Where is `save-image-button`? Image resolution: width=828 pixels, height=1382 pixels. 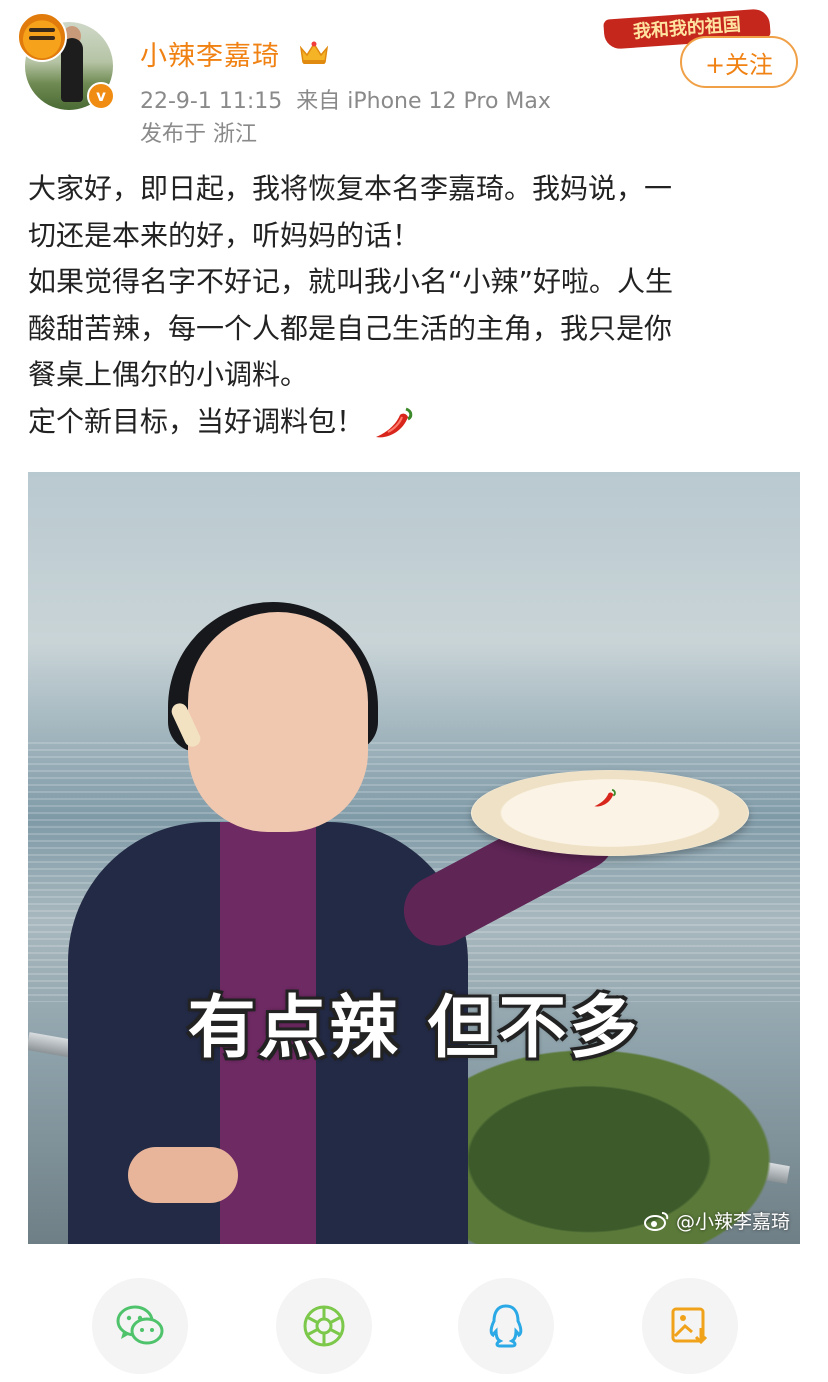 save-image-button is located at coordinates (690, 1326).